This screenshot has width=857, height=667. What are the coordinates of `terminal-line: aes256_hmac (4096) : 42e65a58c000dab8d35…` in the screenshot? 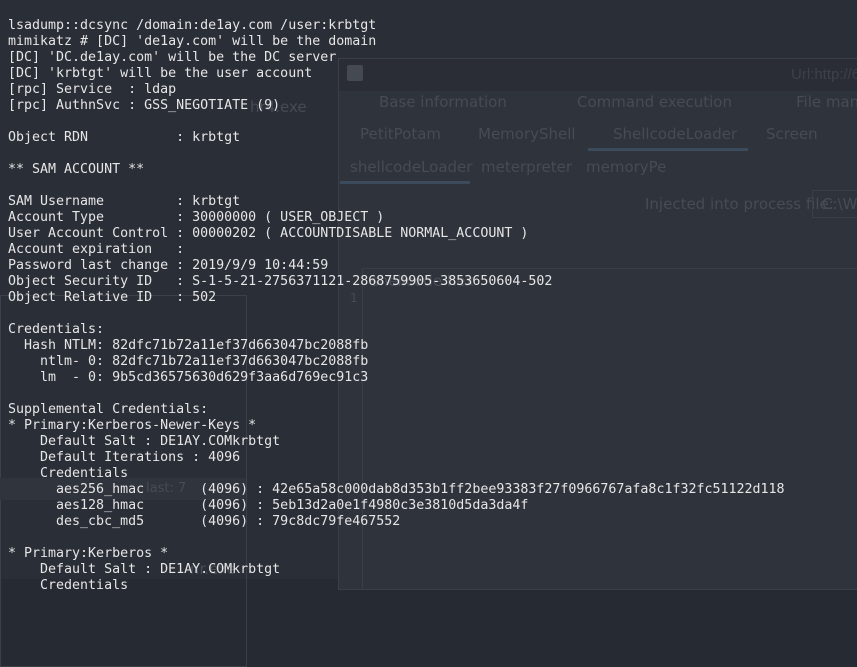 It's located at (396, 489).